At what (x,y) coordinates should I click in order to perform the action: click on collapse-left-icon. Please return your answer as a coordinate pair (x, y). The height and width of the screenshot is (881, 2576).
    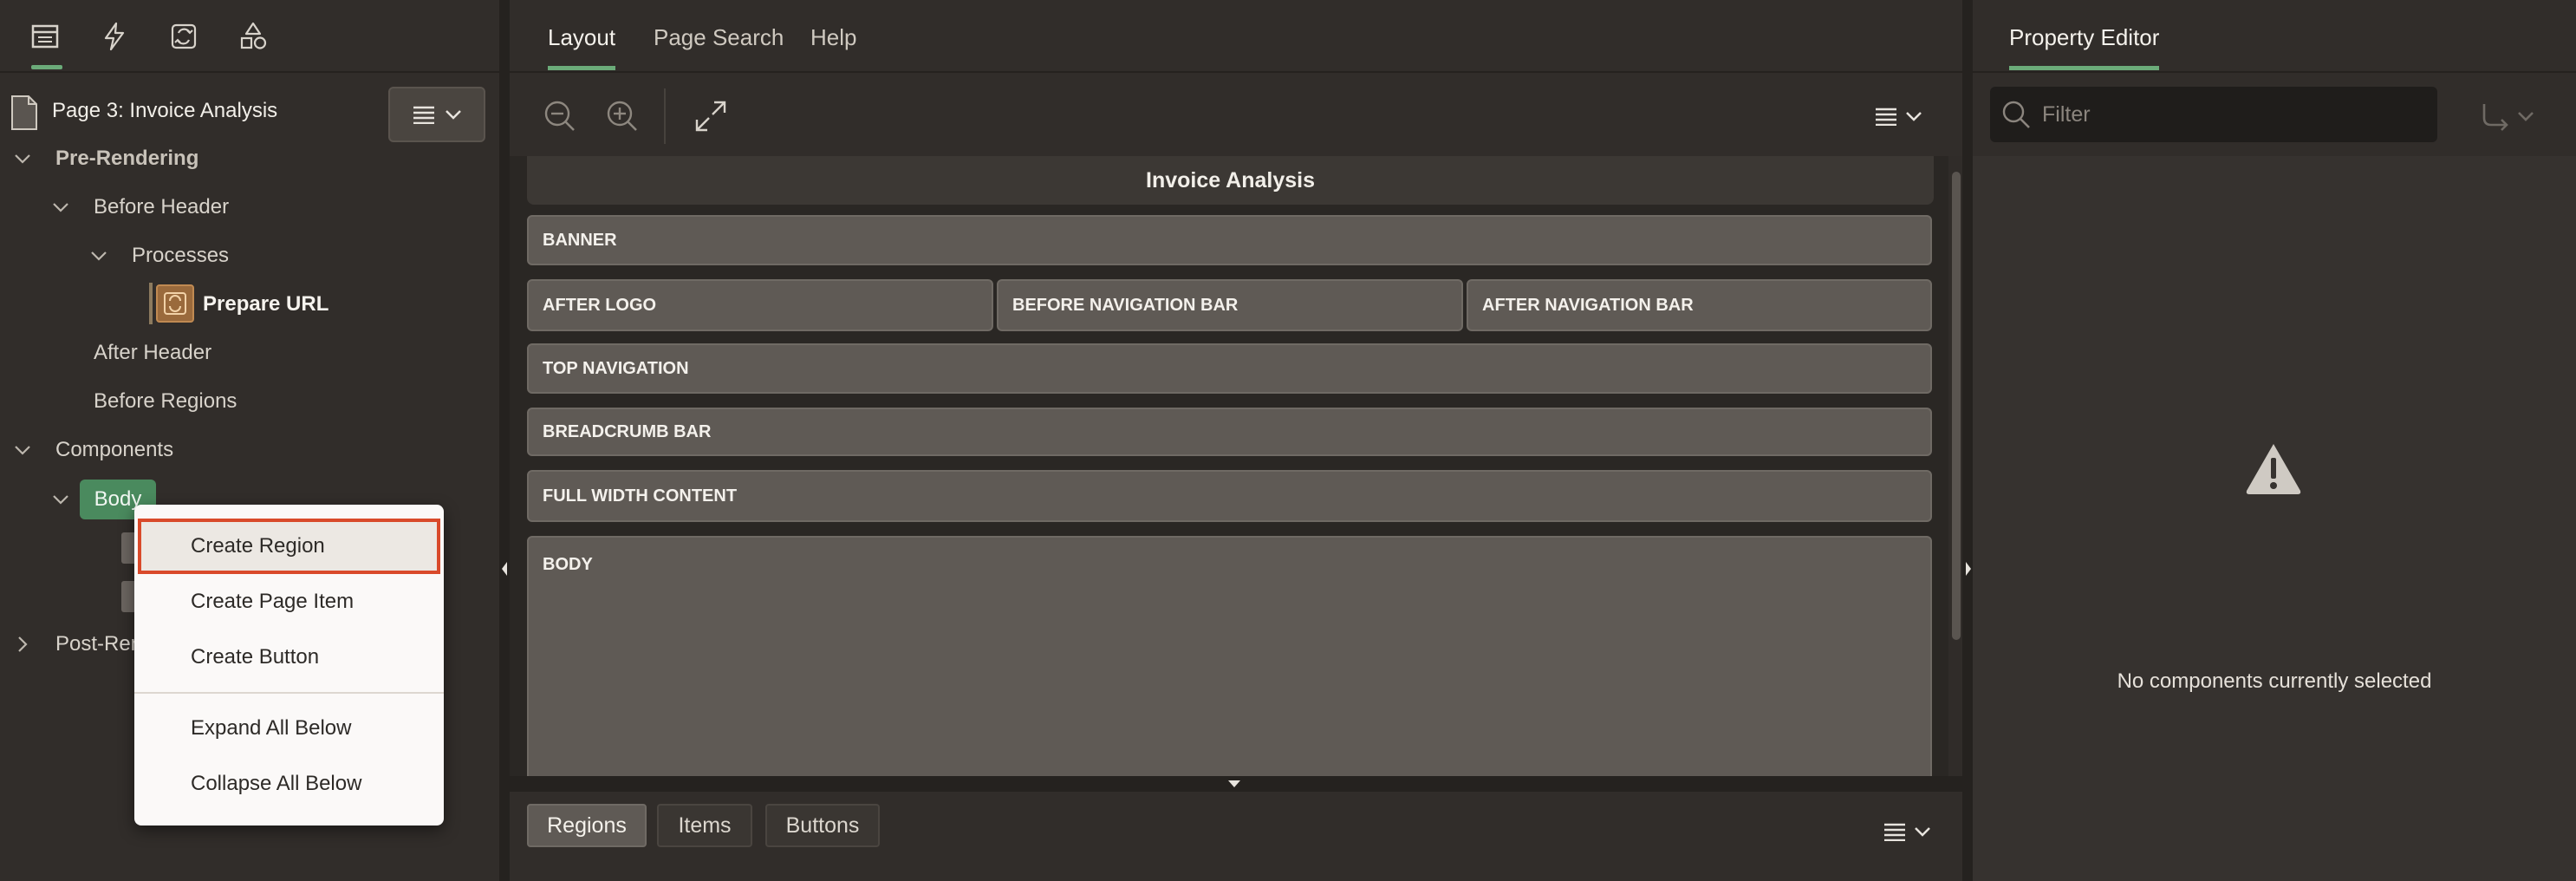
    Looking at the image, I should click on (504, 569).